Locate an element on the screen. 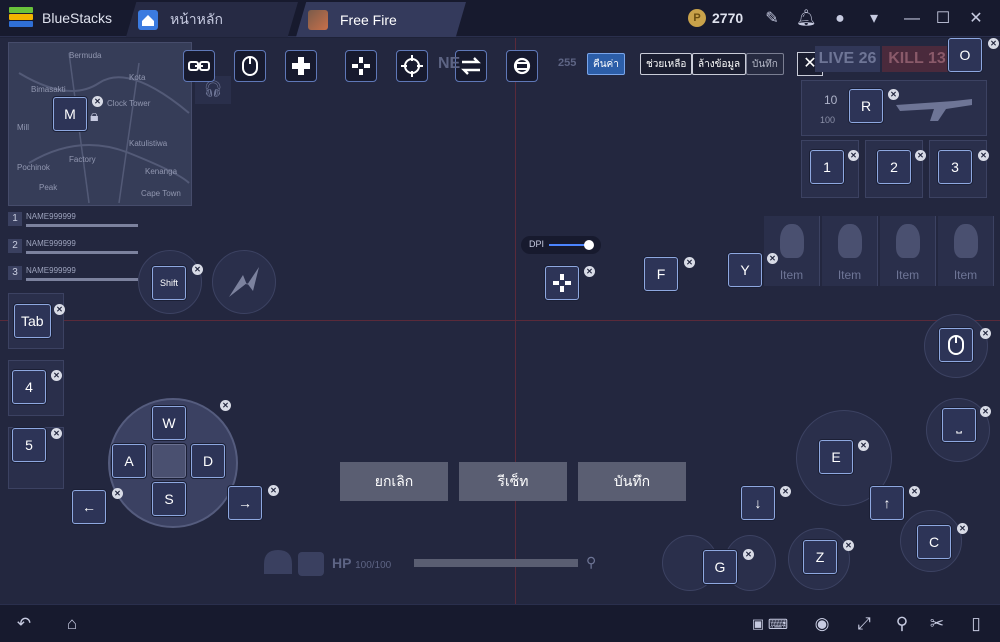 This screenshot has width=1000, height=642. skill-icon is located at coordinates (244, 282).